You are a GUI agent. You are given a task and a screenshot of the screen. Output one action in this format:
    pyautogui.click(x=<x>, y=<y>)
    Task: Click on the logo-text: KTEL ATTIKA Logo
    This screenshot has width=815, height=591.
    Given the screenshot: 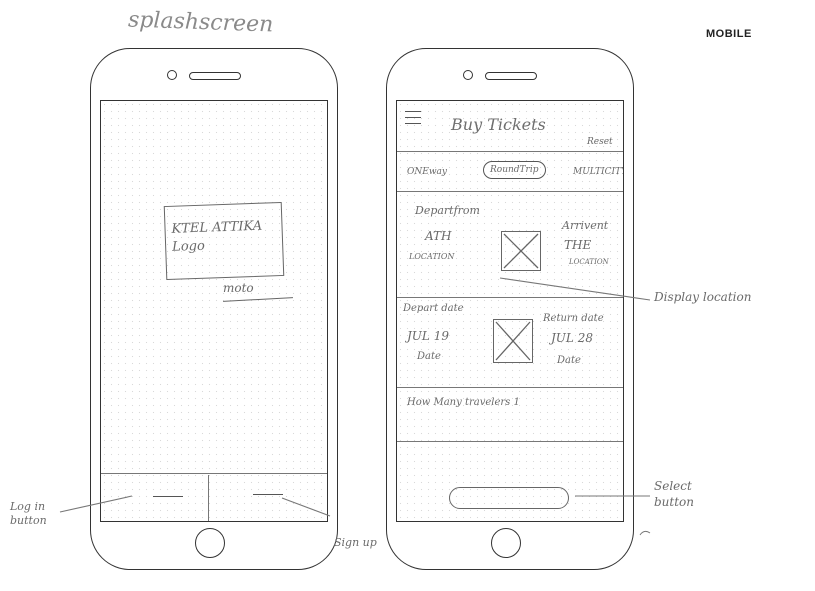 What is the action you would take?
    pyautogui.click(x=217, y=236)
    